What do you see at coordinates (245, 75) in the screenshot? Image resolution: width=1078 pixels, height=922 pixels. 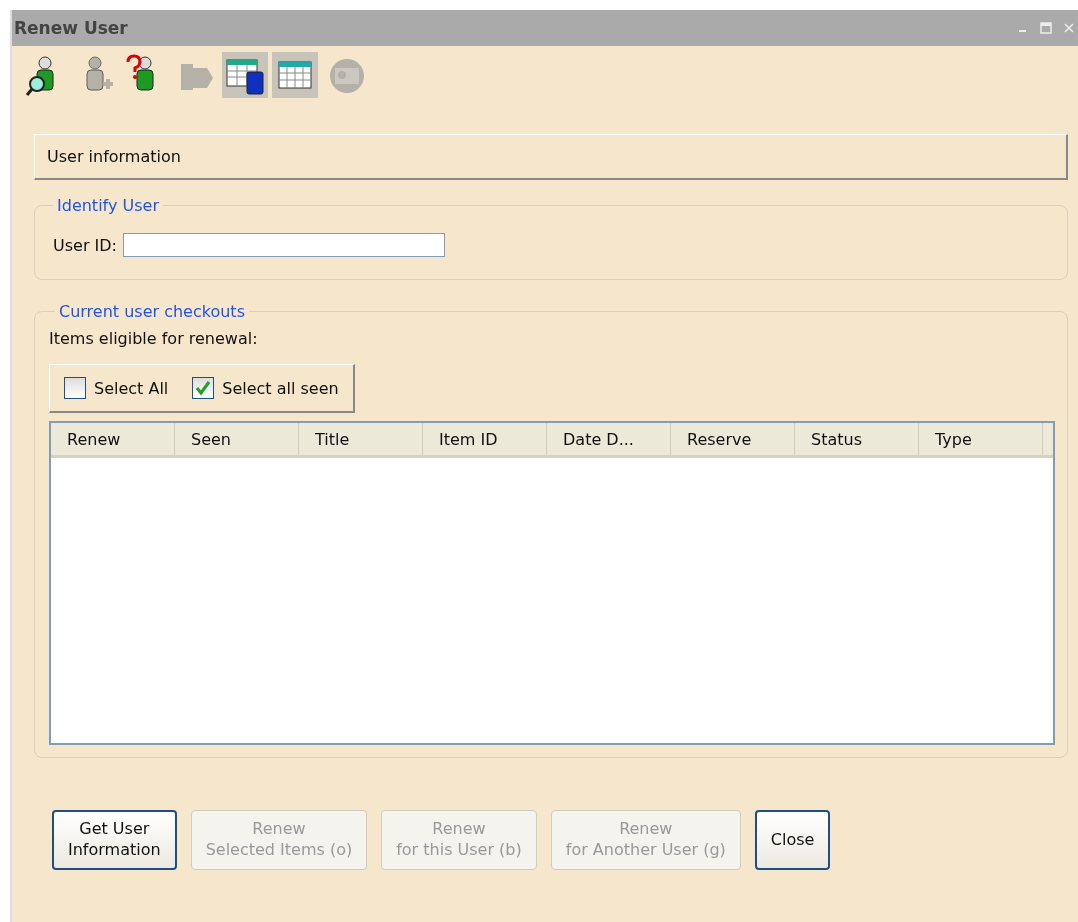 I see `toolbar-button` at bounding box center [245, 75].